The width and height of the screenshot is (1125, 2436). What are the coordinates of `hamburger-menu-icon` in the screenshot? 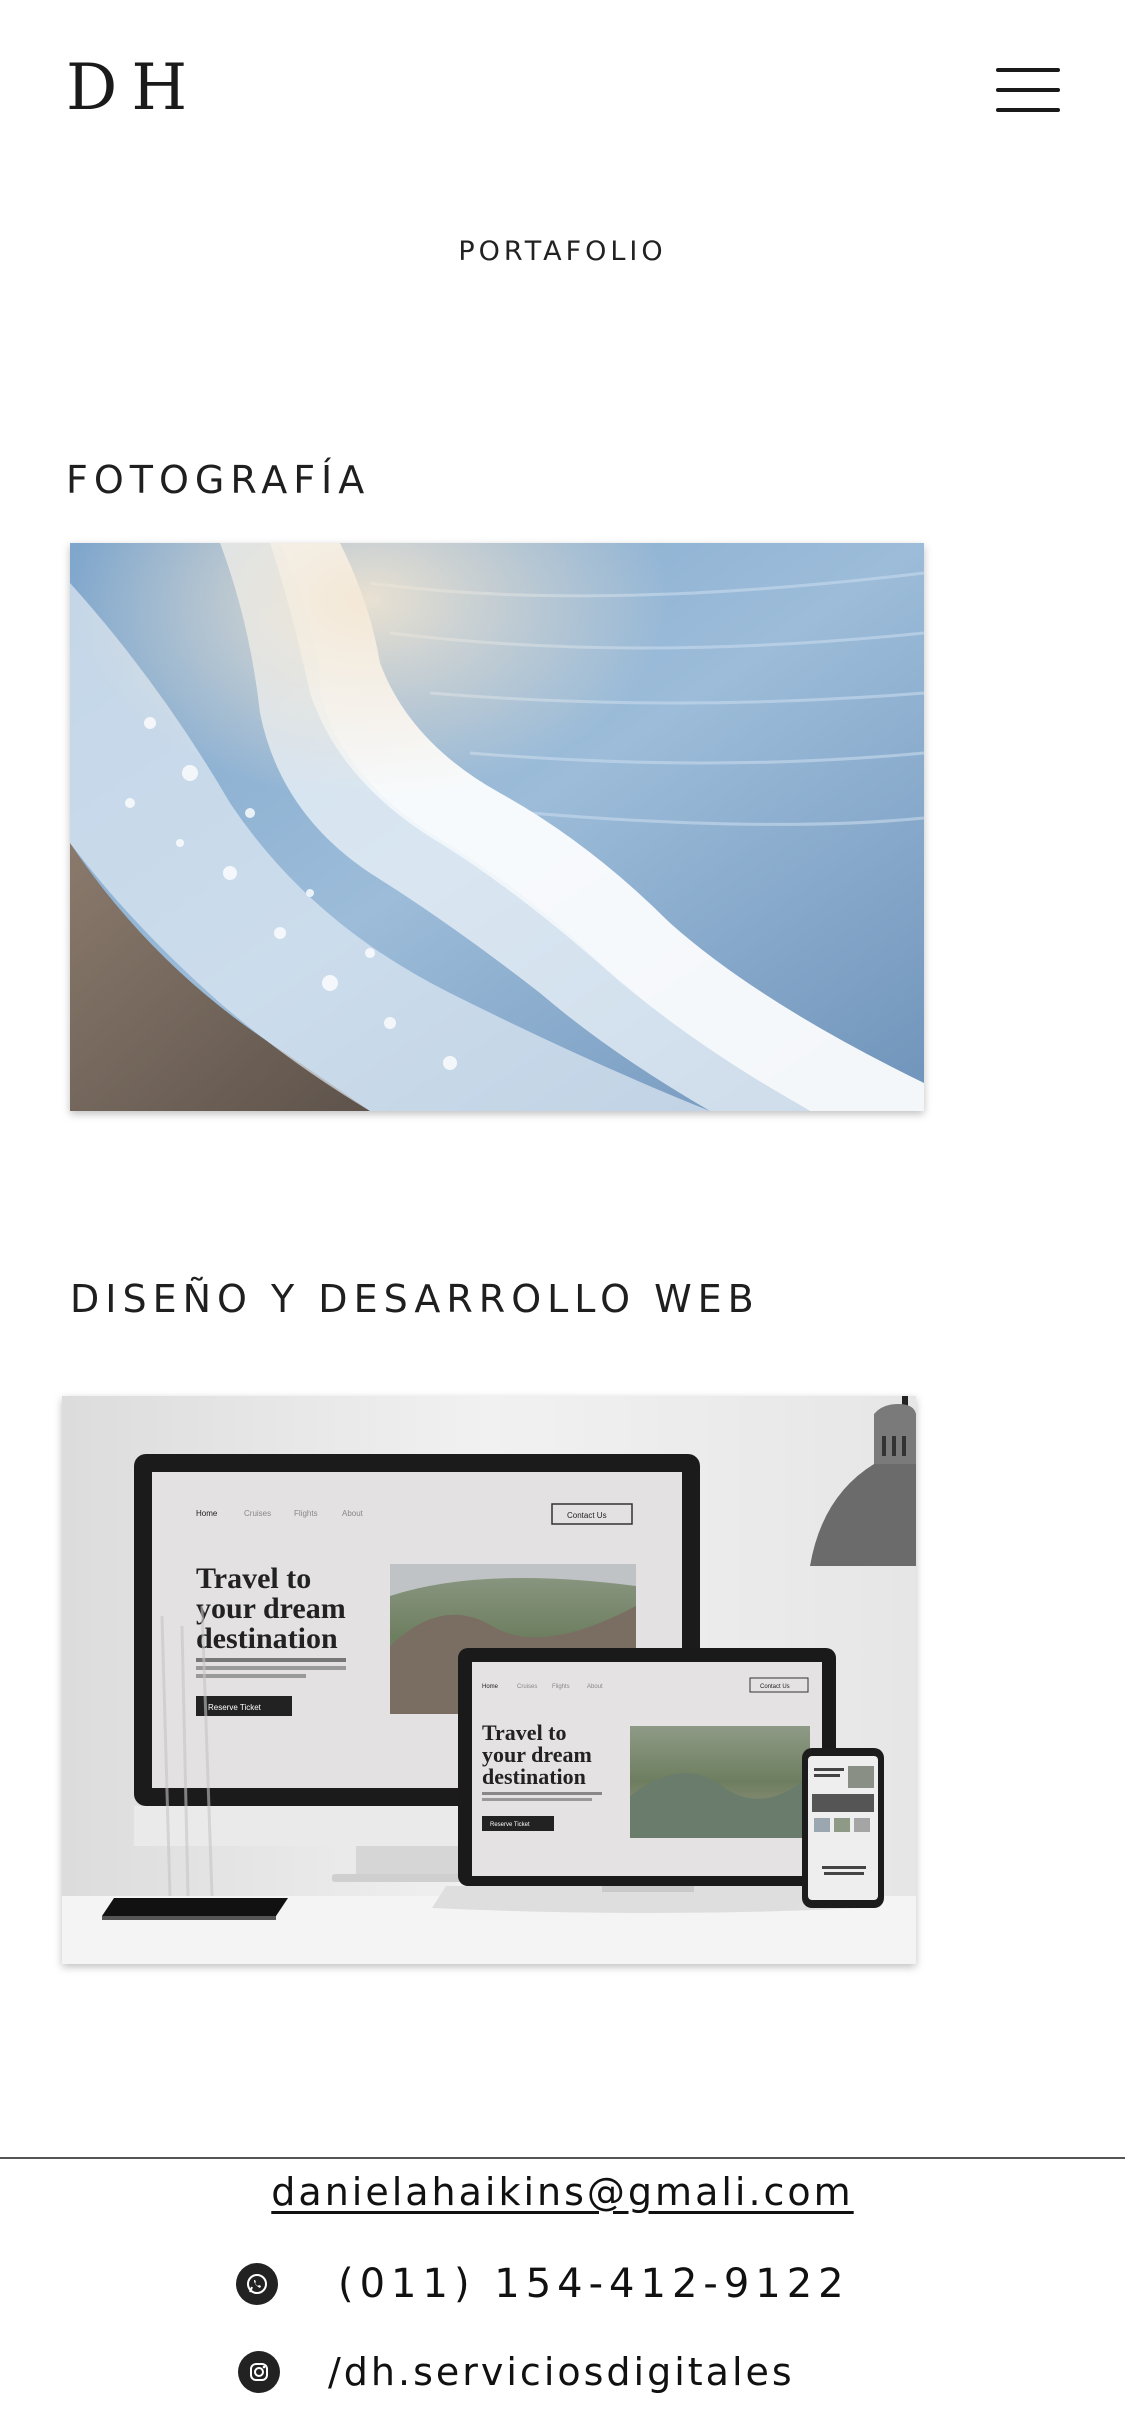 It's located at (1028, 90).